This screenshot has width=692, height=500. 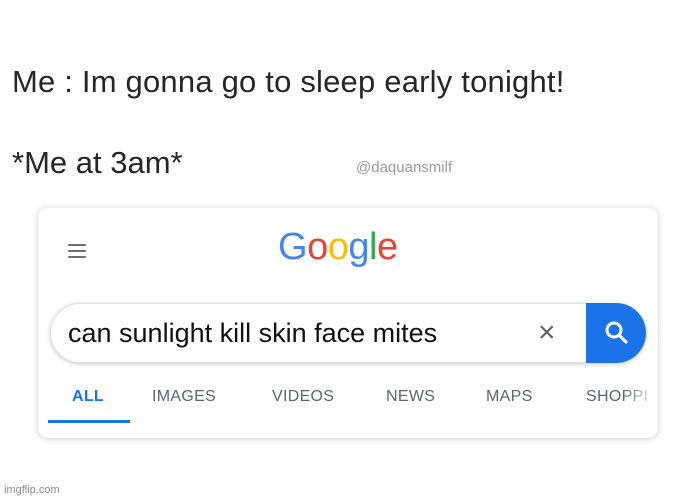 I want to click on search-icon, so click(x=616, y=332).